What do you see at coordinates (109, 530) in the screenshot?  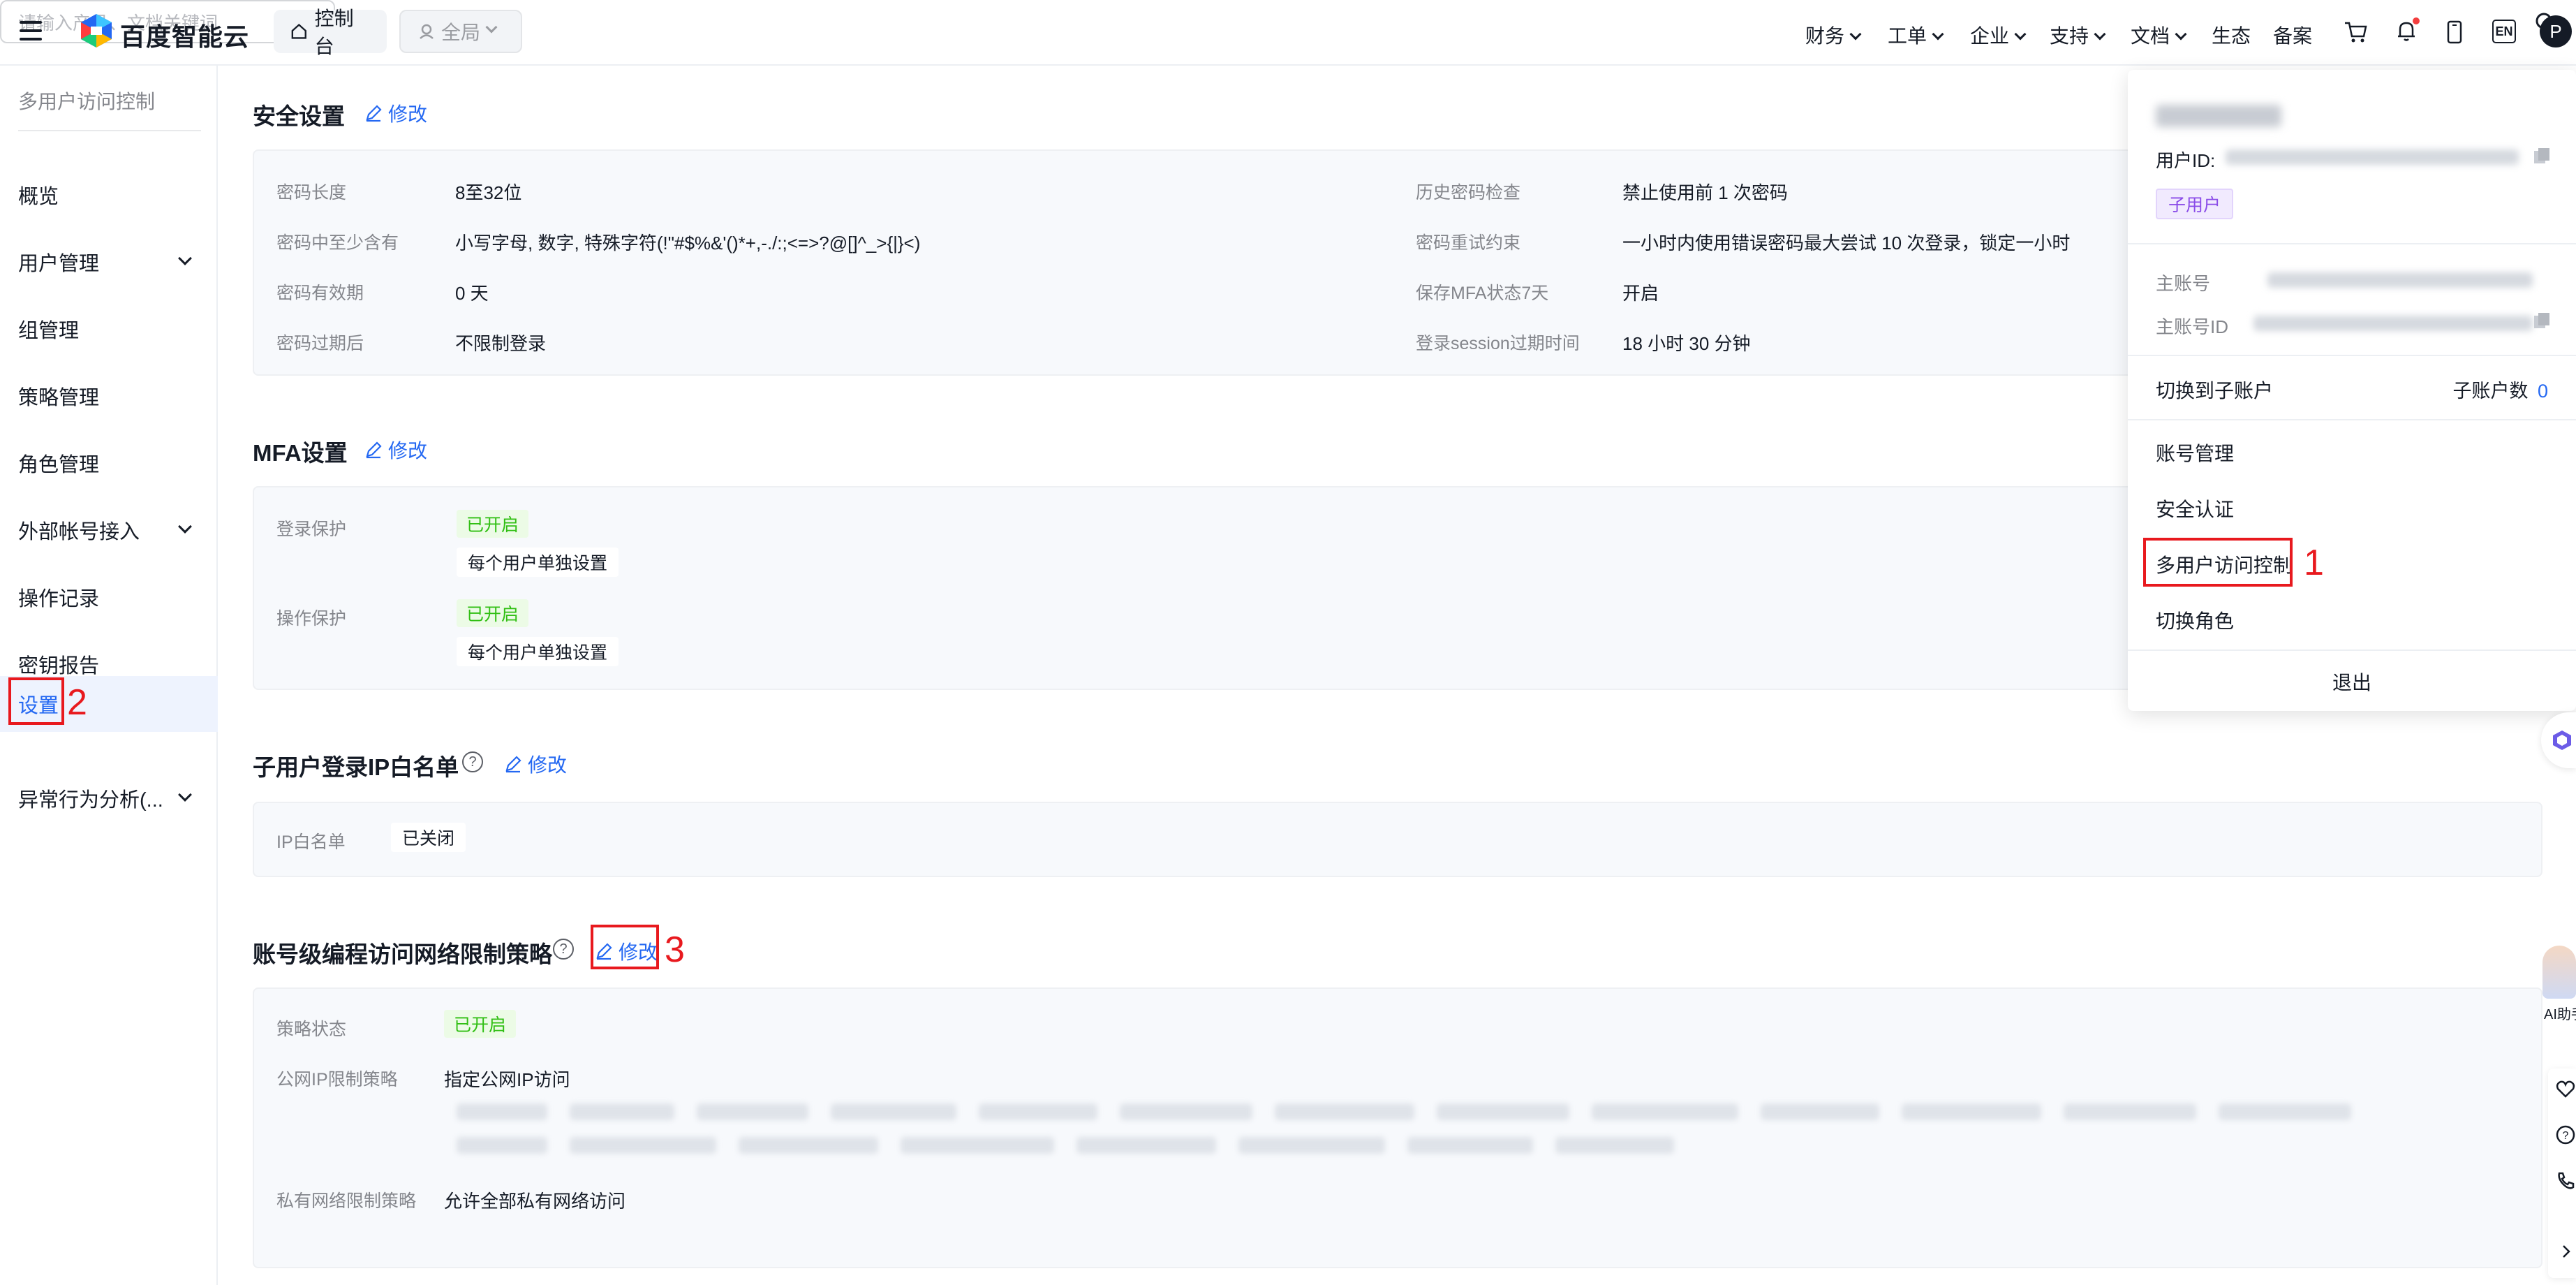 I see `sidebar-item-external-accounts: 外部帐号接入` at bounding box center [109, 530].